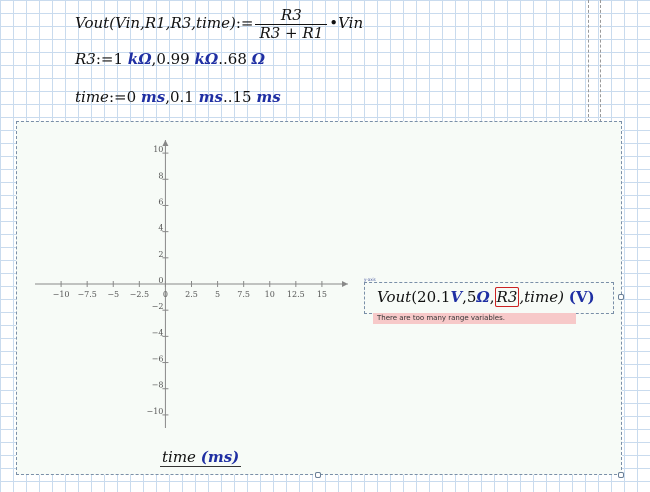 The height and width of the screenshot is (492, 650). I want to click on x-tick-label: 5, so click(217, 294).